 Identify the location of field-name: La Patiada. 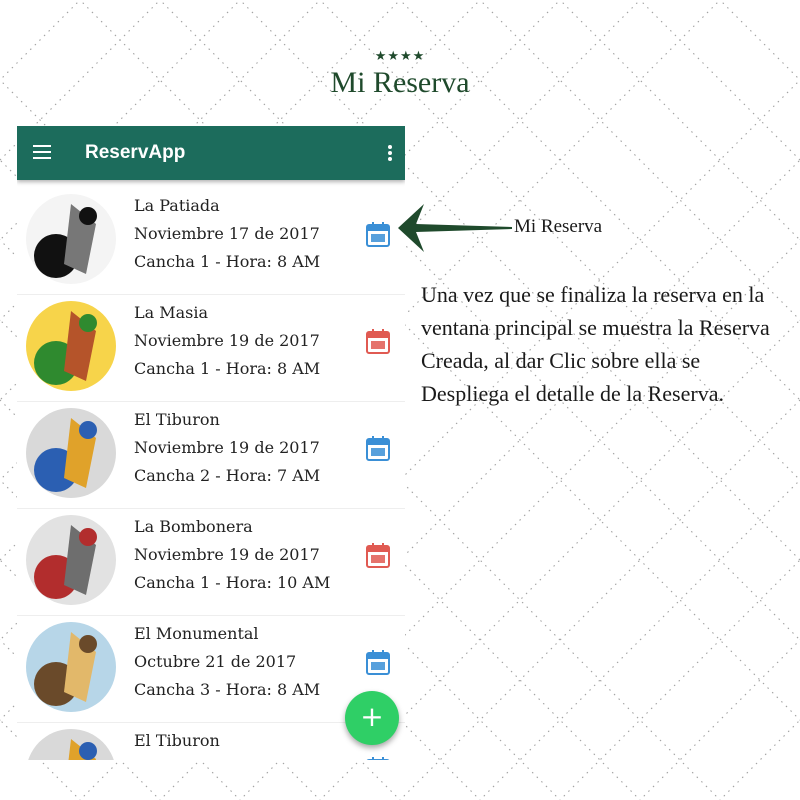
(177, 205).